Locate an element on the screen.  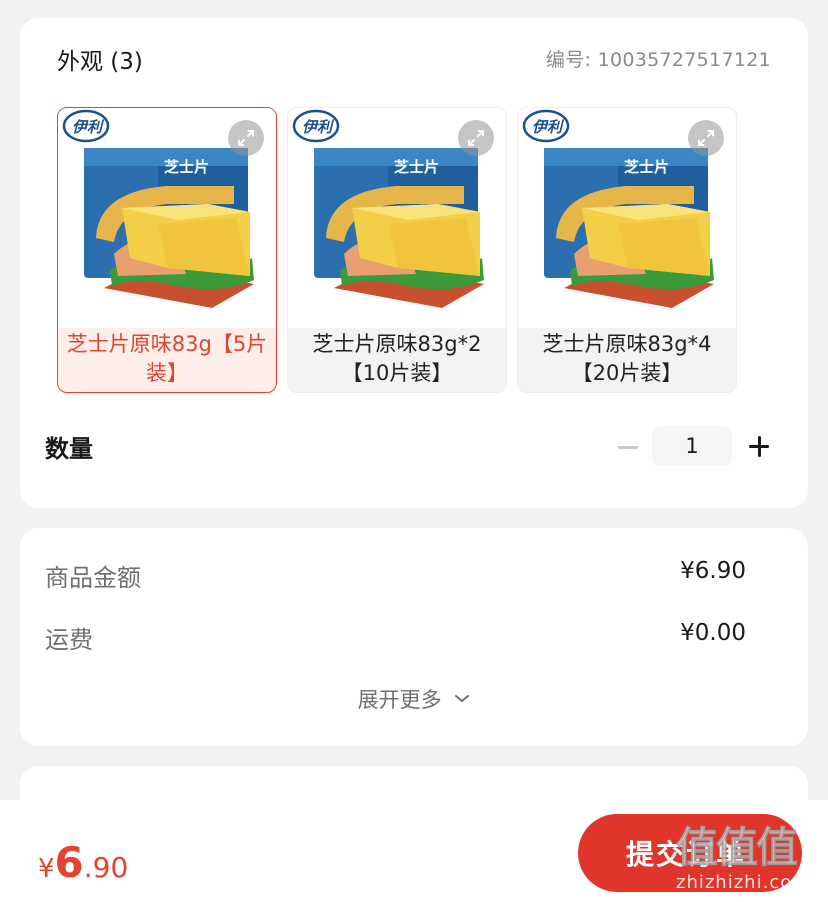
variant-option-2: 伊利 芝士片 芝士片原味83g*2【10片装】 is located at coordinates (397, 250).